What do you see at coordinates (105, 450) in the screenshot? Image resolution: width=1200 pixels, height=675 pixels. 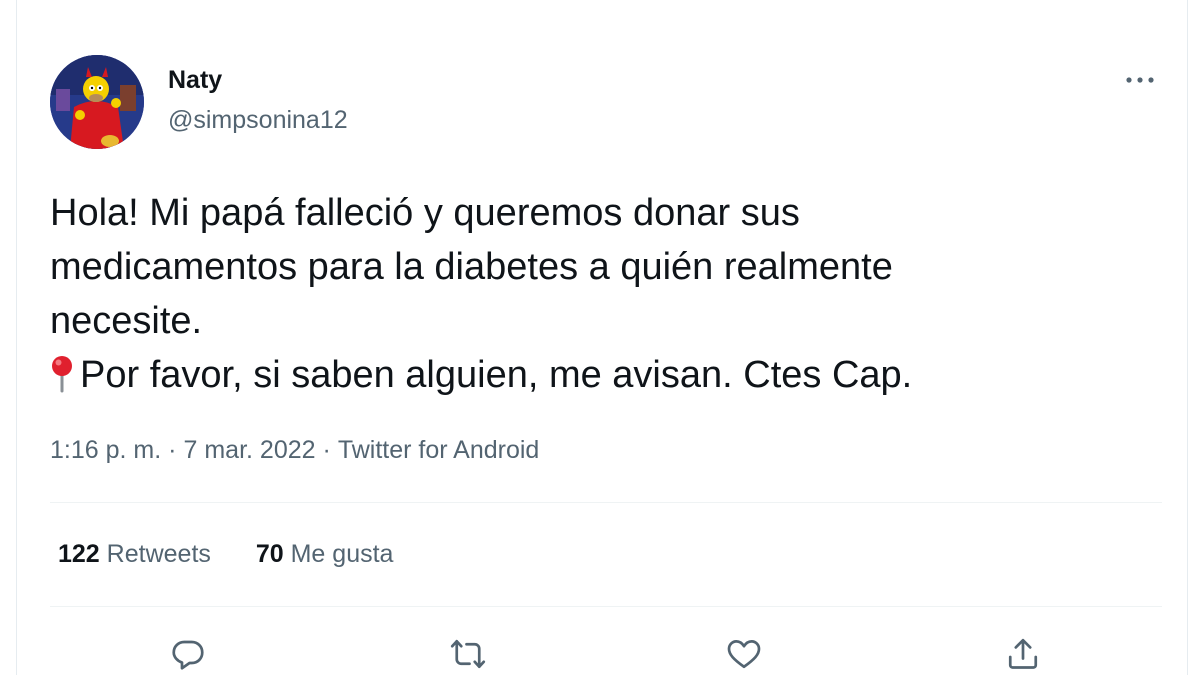 I see `tweet-time: 1:16 p. m.` at bounding box center [105, 450].